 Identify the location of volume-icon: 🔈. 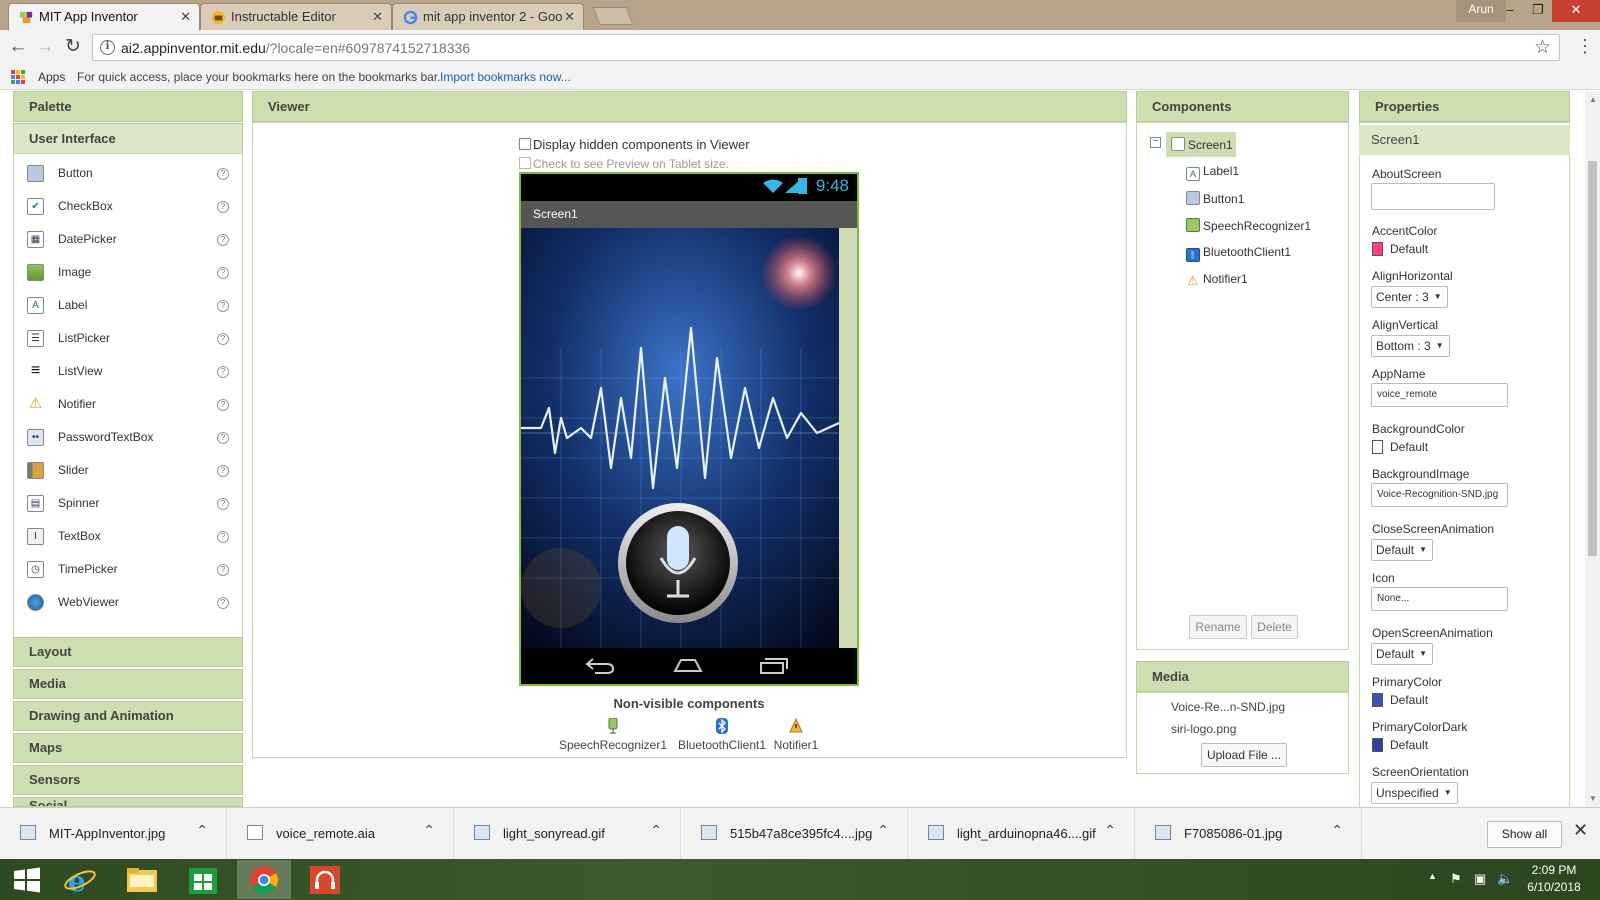
(1505, 879).